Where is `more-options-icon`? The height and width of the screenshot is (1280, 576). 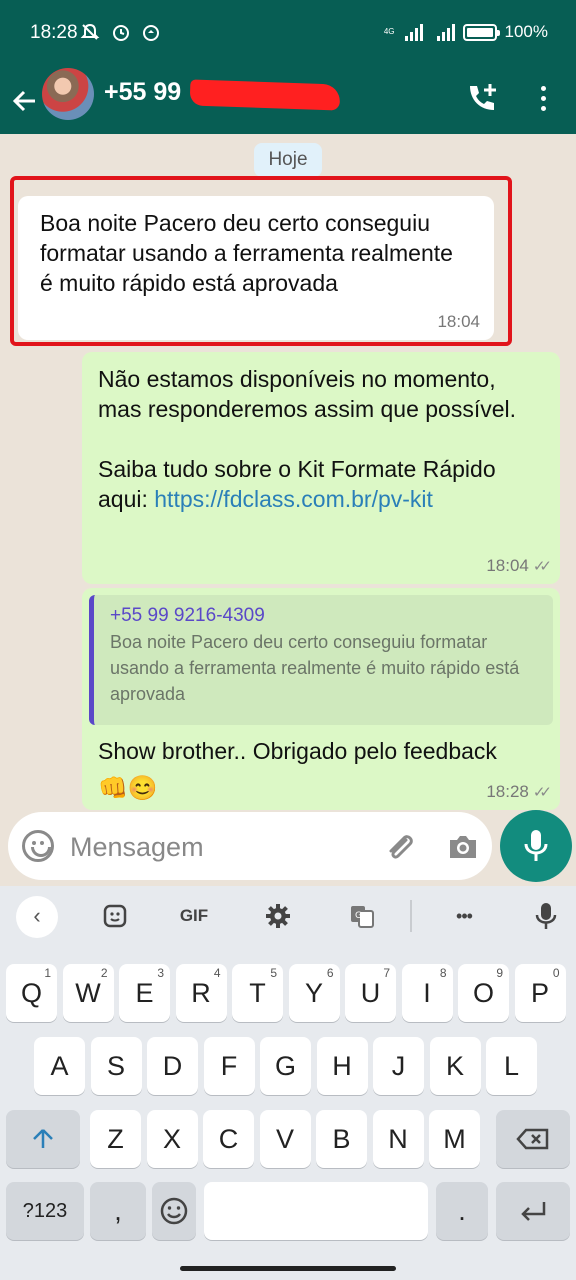
more-options-icon is located at coordinates (543, 98).